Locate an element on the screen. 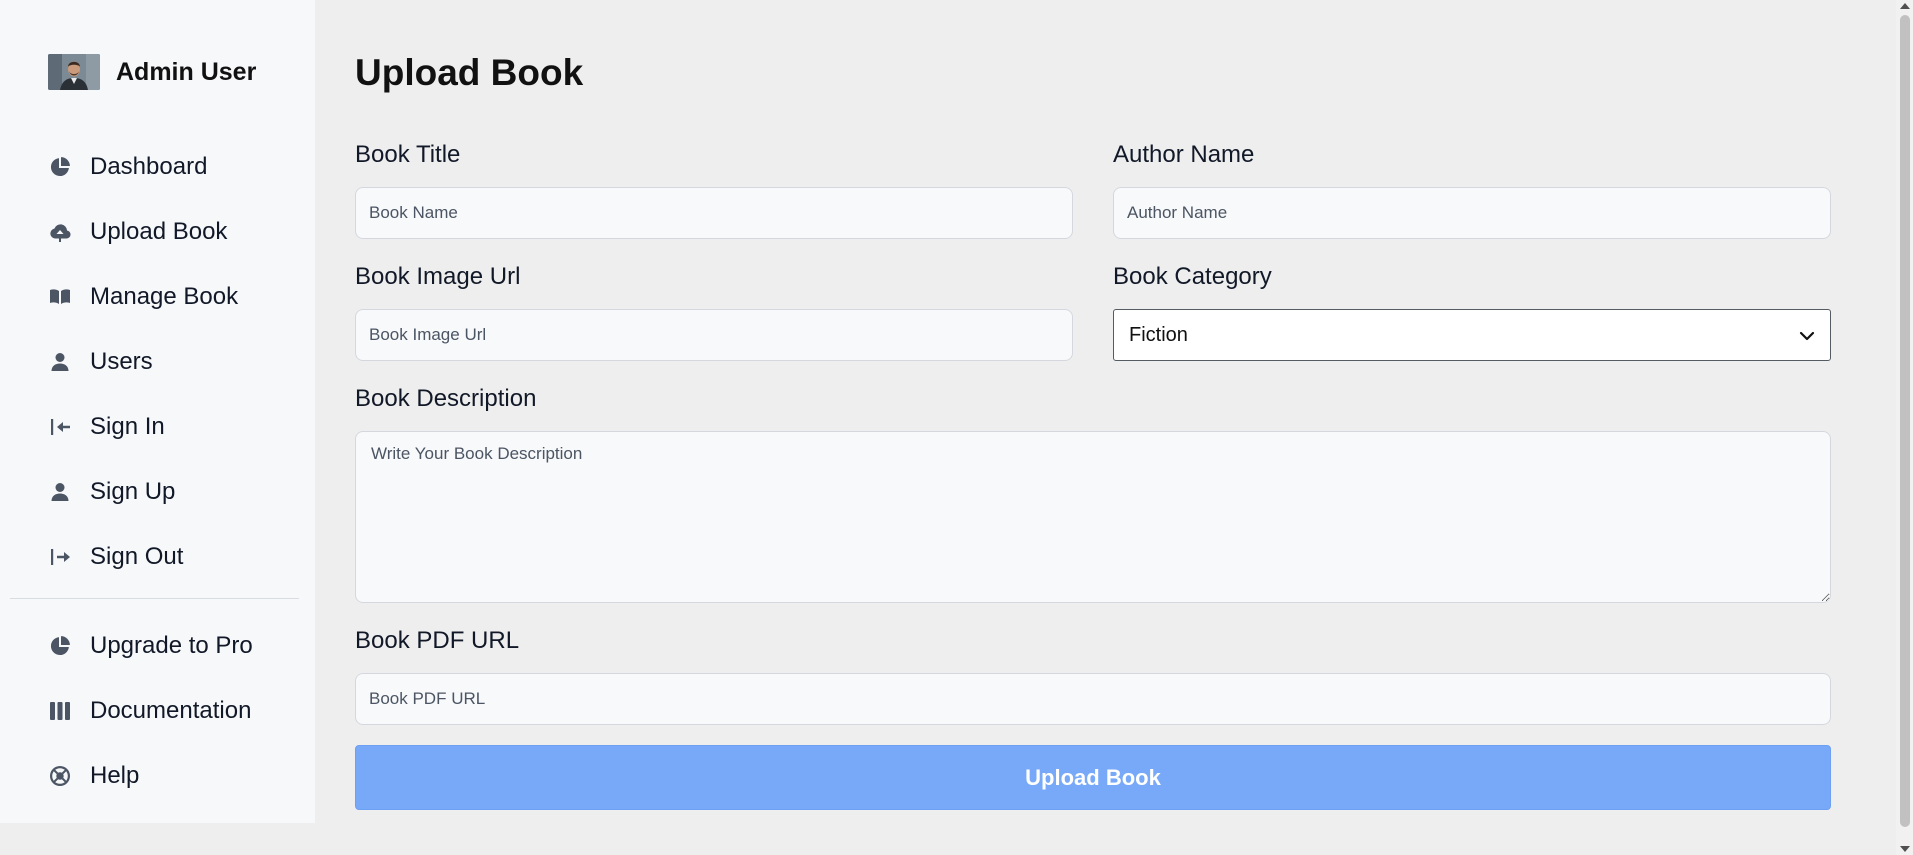 The width and height of the screenshot is (1913, 855). sidebar-item-sign-up: Sign Up is located at coordinates (157, 491).